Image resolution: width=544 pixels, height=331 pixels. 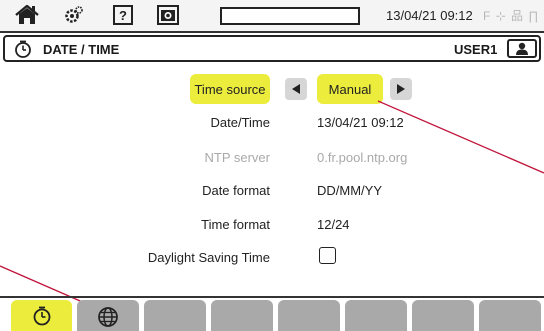 I want to click on tab-globe, so click(x=108, y=315).